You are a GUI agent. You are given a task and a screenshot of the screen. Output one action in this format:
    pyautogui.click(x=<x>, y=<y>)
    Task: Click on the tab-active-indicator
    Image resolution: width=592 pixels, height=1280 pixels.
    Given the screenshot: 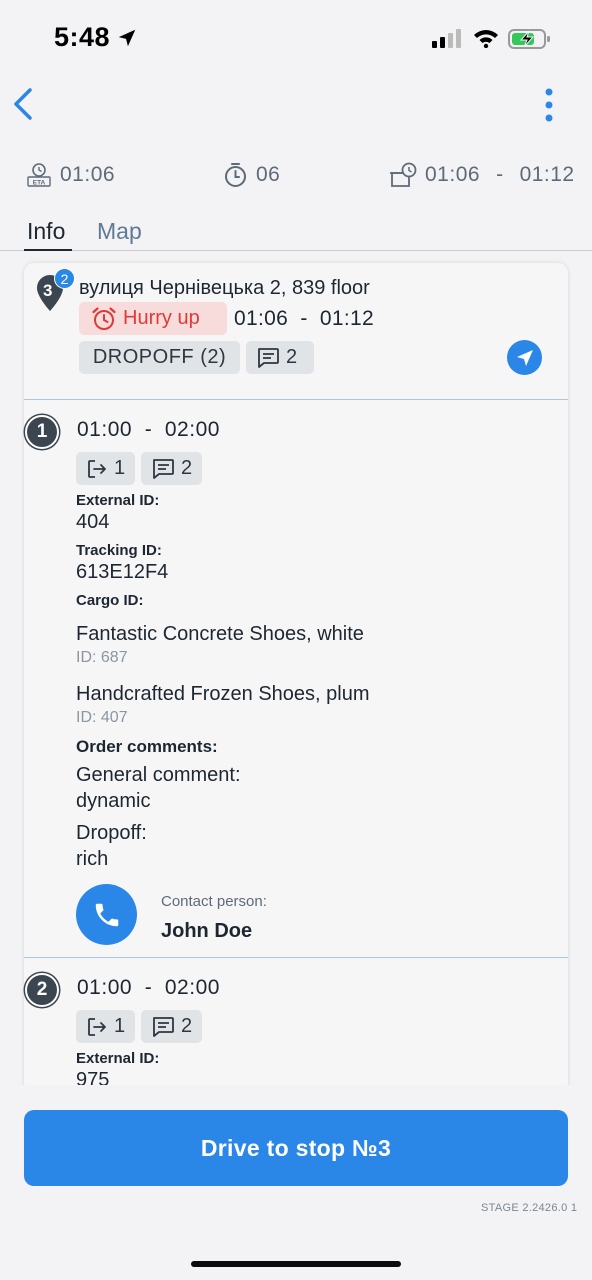 What is the action you would take?
    pyautogui.click(x=48, y=250)
    